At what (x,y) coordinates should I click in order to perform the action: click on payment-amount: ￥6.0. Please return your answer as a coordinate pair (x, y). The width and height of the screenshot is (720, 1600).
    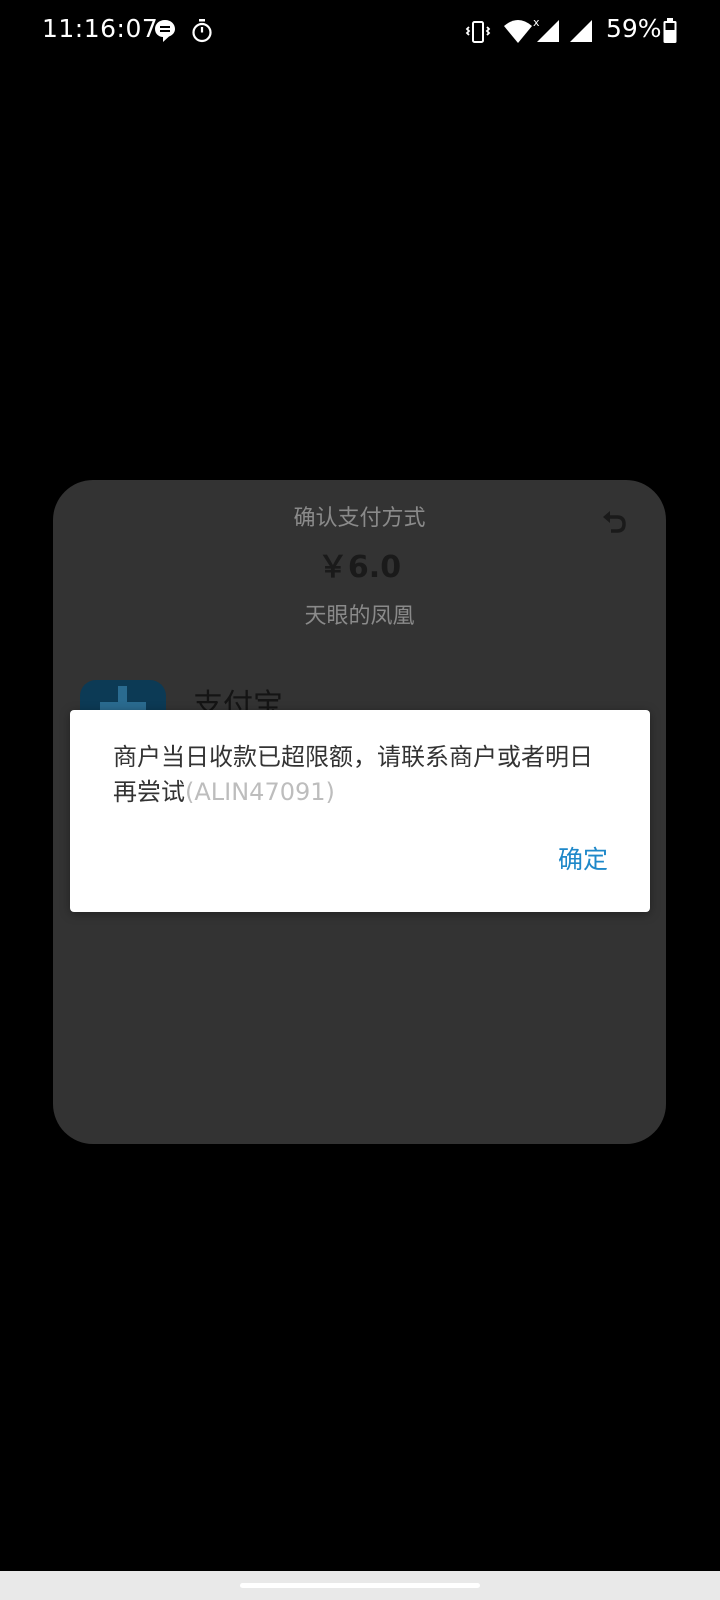
    Looking at the image, I should click on (359, 567).